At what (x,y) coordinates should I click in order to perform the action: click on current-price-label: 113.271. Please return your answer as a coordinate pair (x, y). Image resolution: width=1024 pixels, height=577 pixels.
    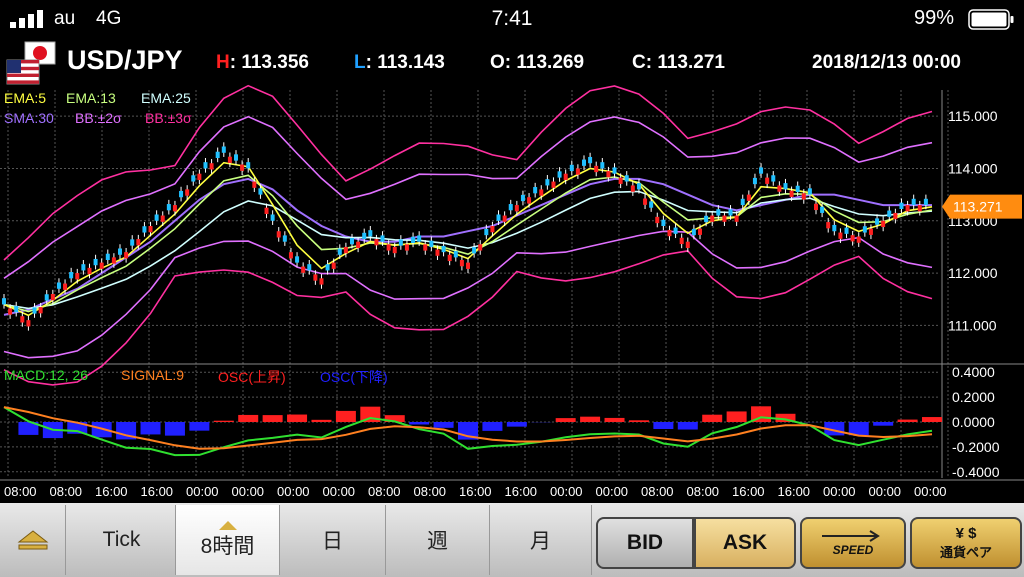
    Looking at the image, I should click on (978, 207).